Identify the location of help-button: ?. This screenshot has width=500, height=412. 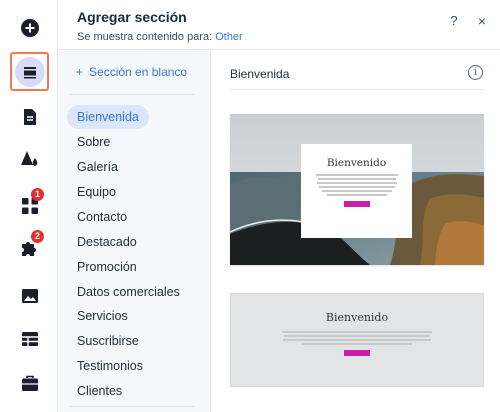
(454, 21).